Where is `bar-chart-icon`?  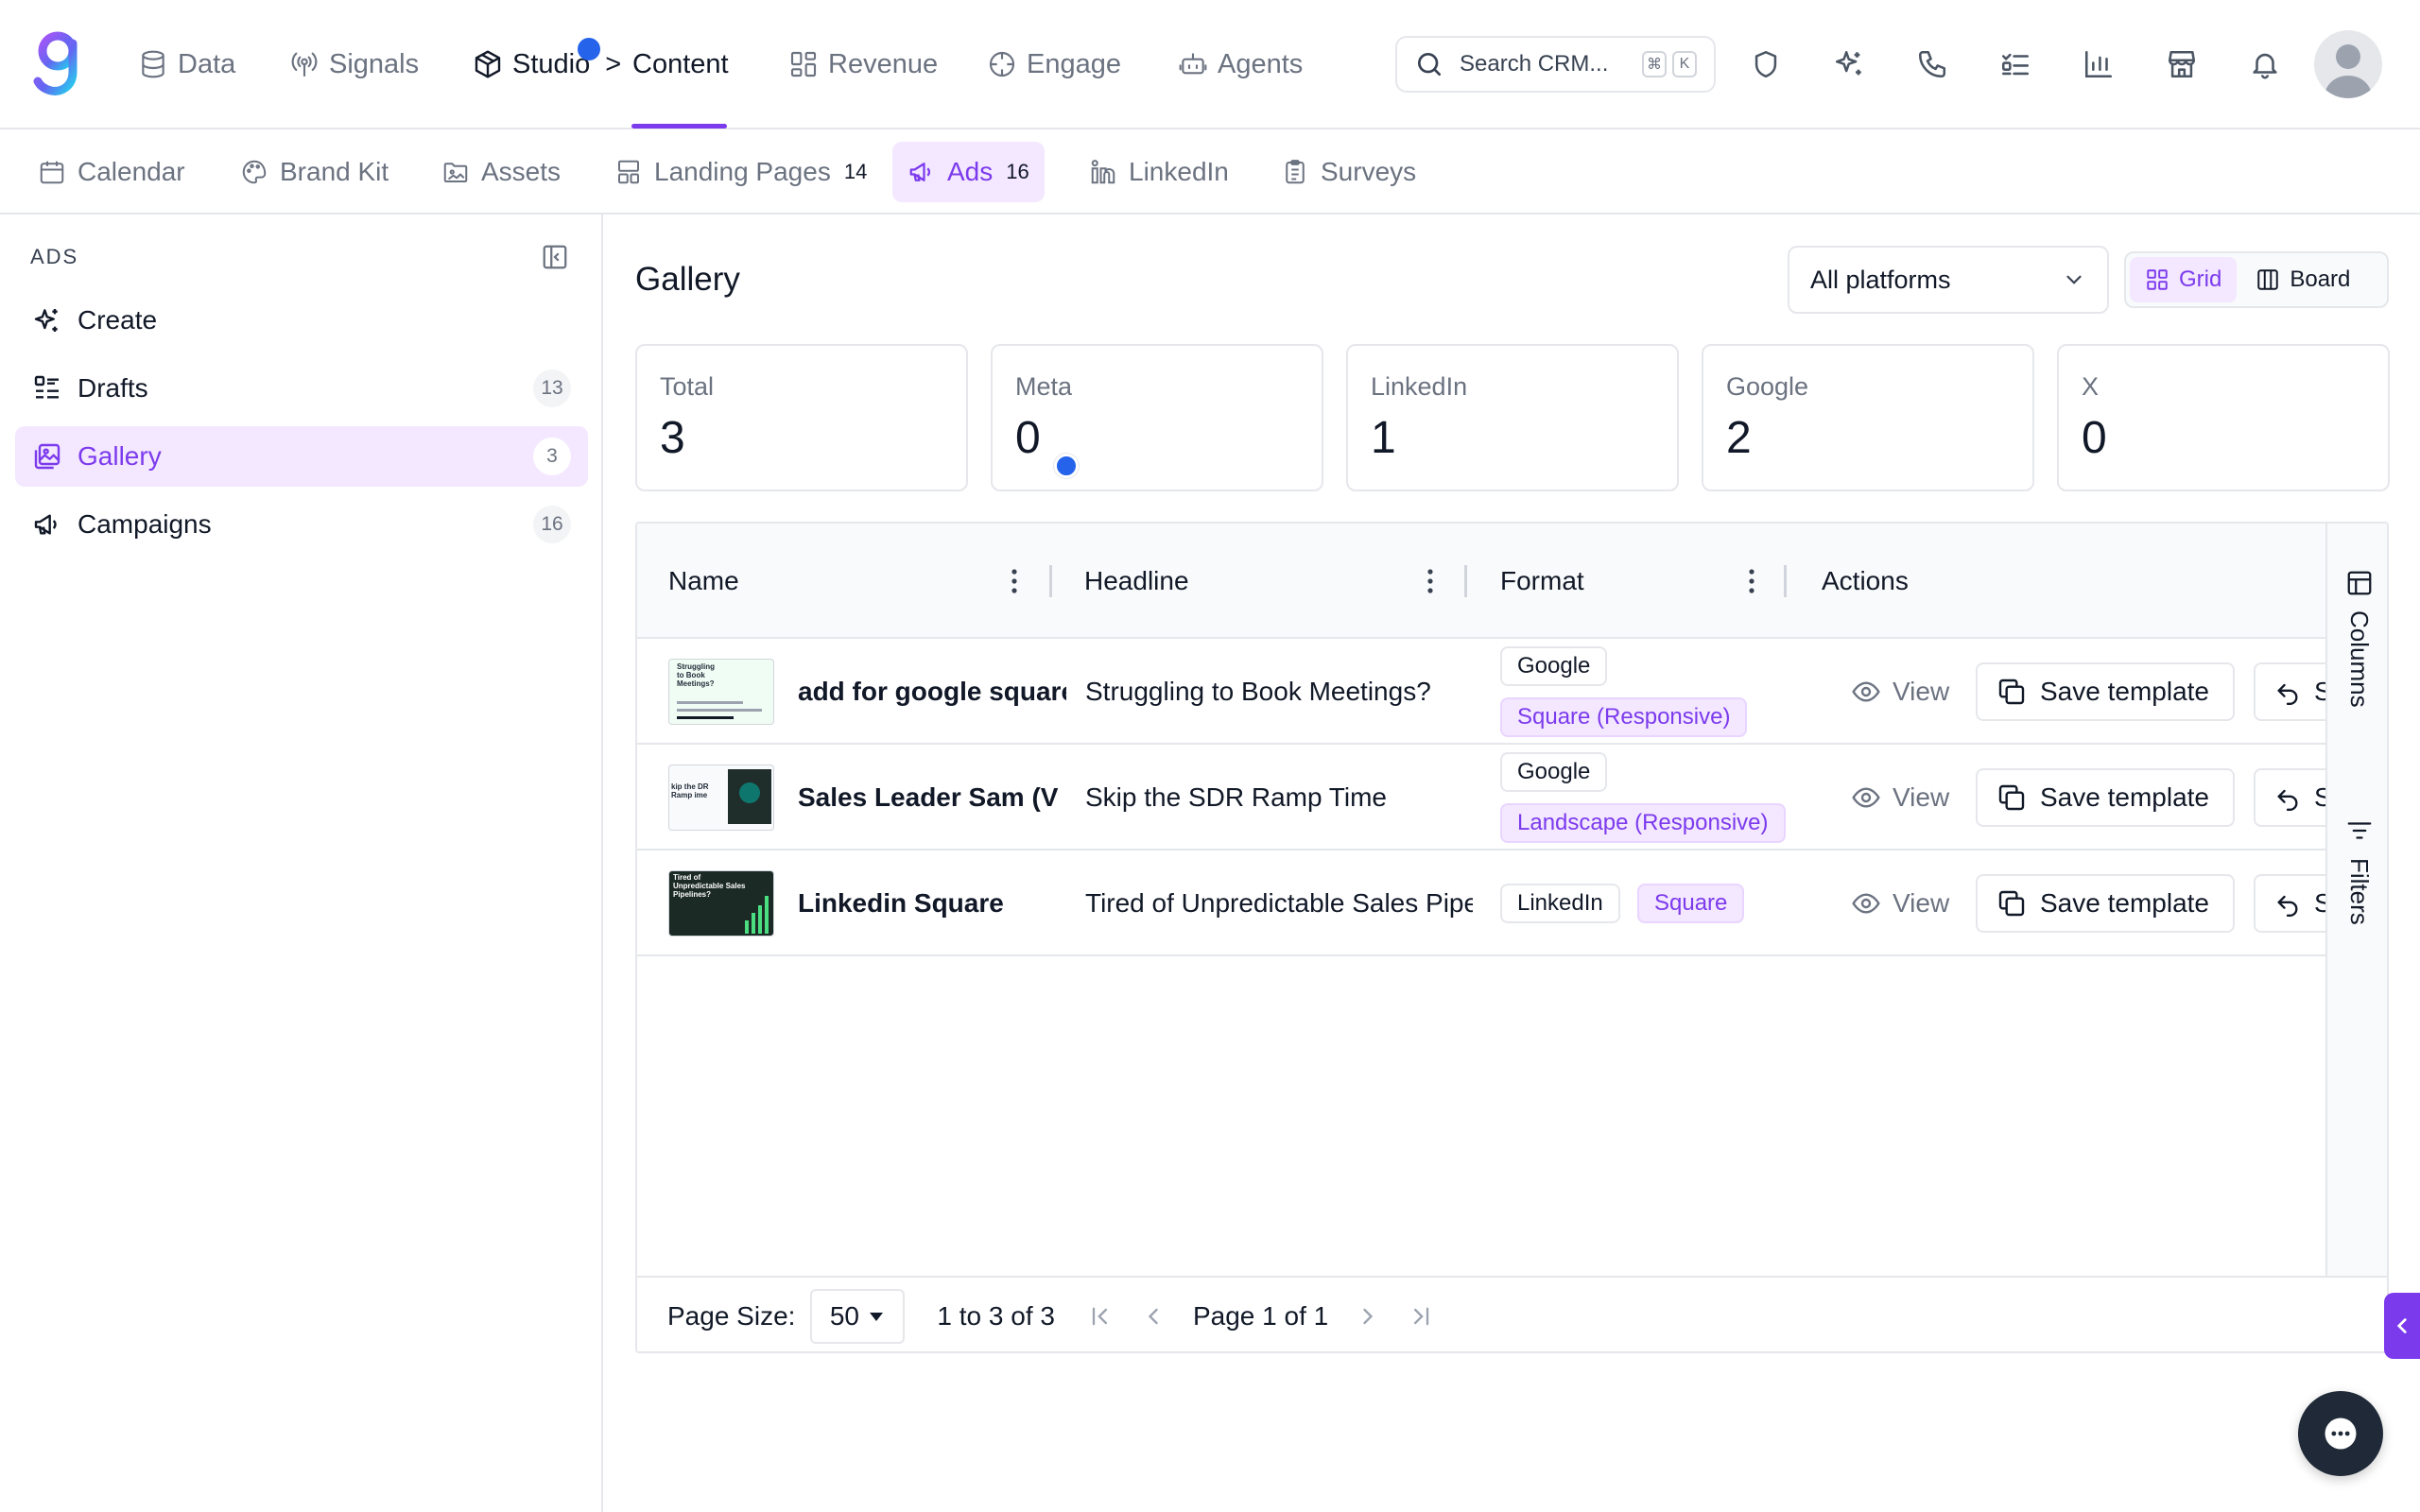
bar-chart-icon is located at coordinates (2099, 64).